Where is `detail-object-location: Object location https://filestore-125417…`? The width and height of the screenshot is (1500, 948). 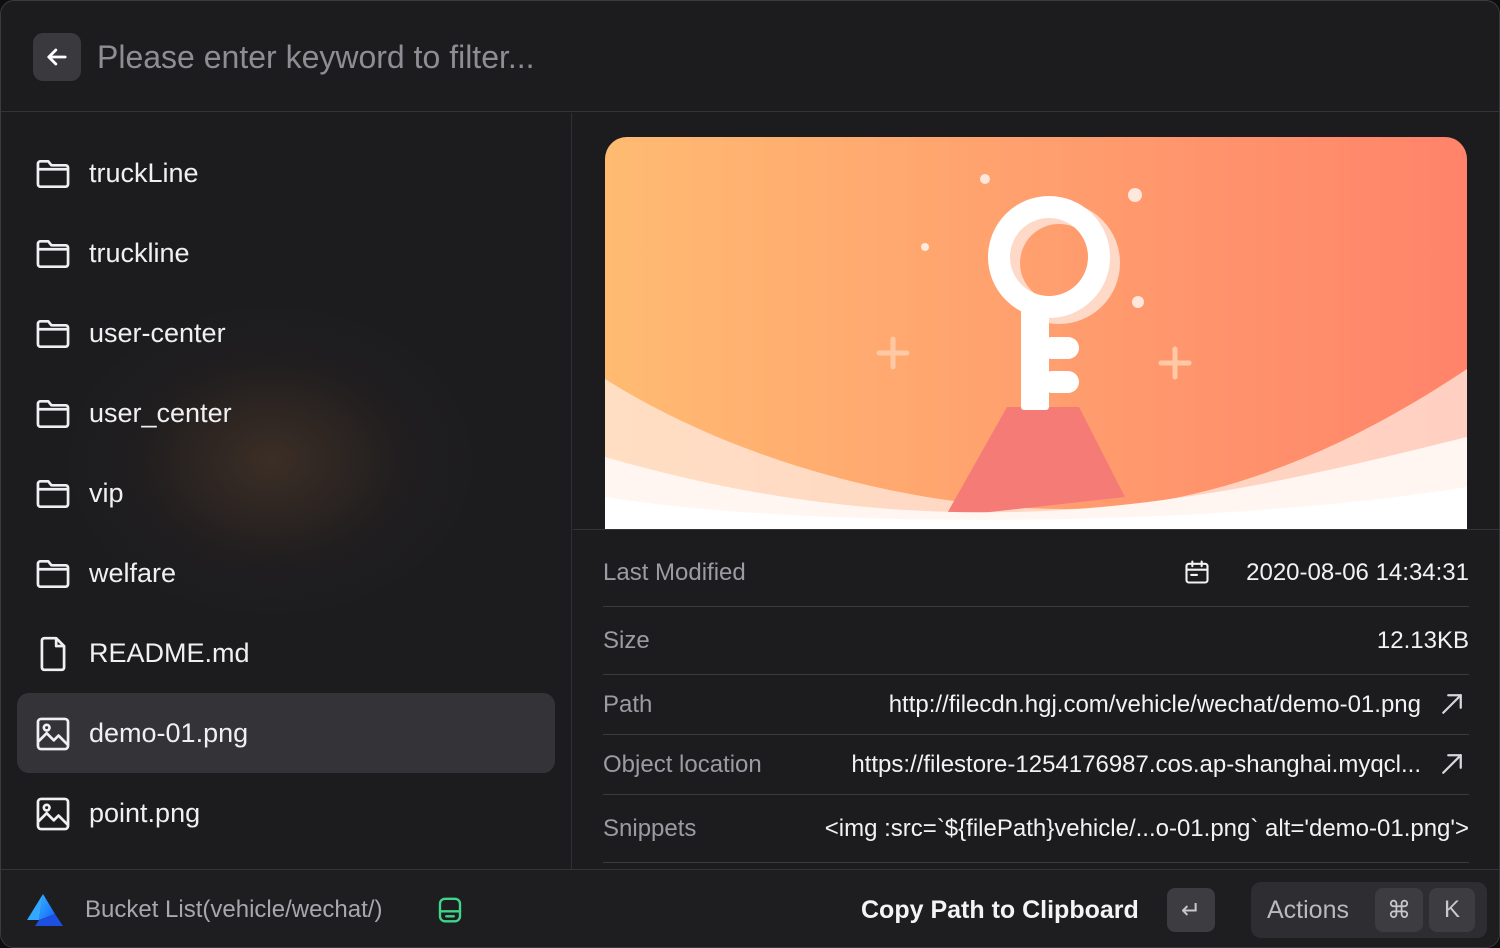
detail-object-location: Object location https://filestore-125417… is located at coordinates (1036, 765).